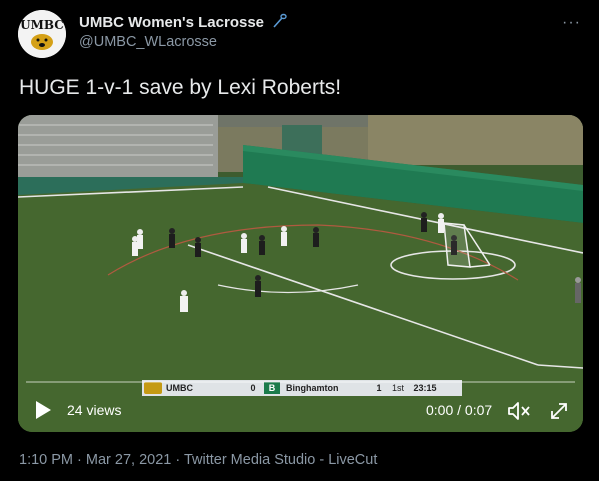 The width and height of the screenshot is (599, 481). Describe the element at coordinates (312, 388) in the screenshot. I see `away-team: Binghamton` at that location.